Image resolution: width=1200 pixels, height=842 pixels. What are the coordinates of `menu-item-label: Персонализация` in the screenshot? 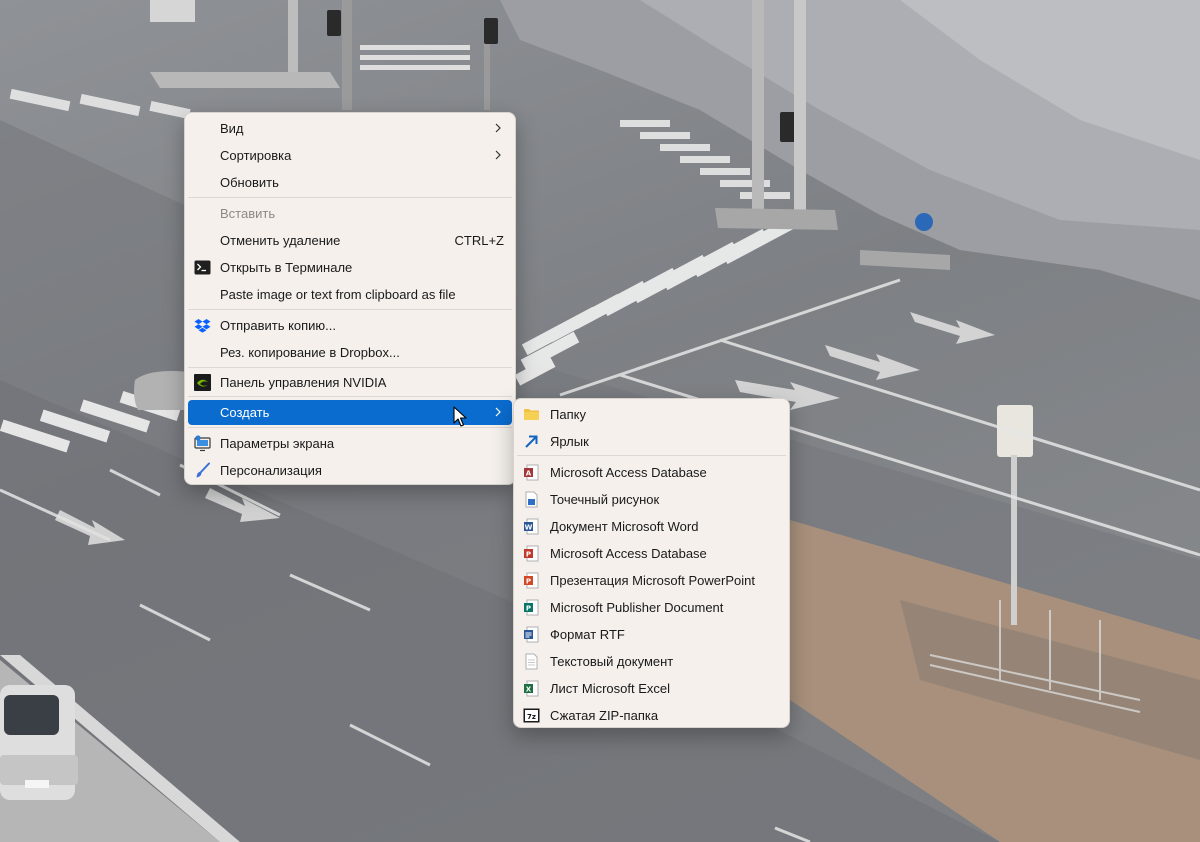 It's located at (271, 470).